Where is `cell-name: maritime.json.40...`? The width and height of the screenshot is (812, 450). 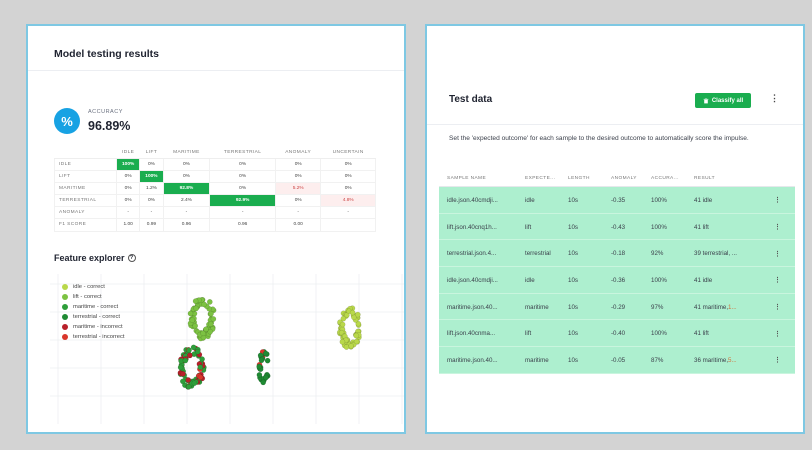
cell-name: maritime.json.40... is located at coordinates (484, 360).